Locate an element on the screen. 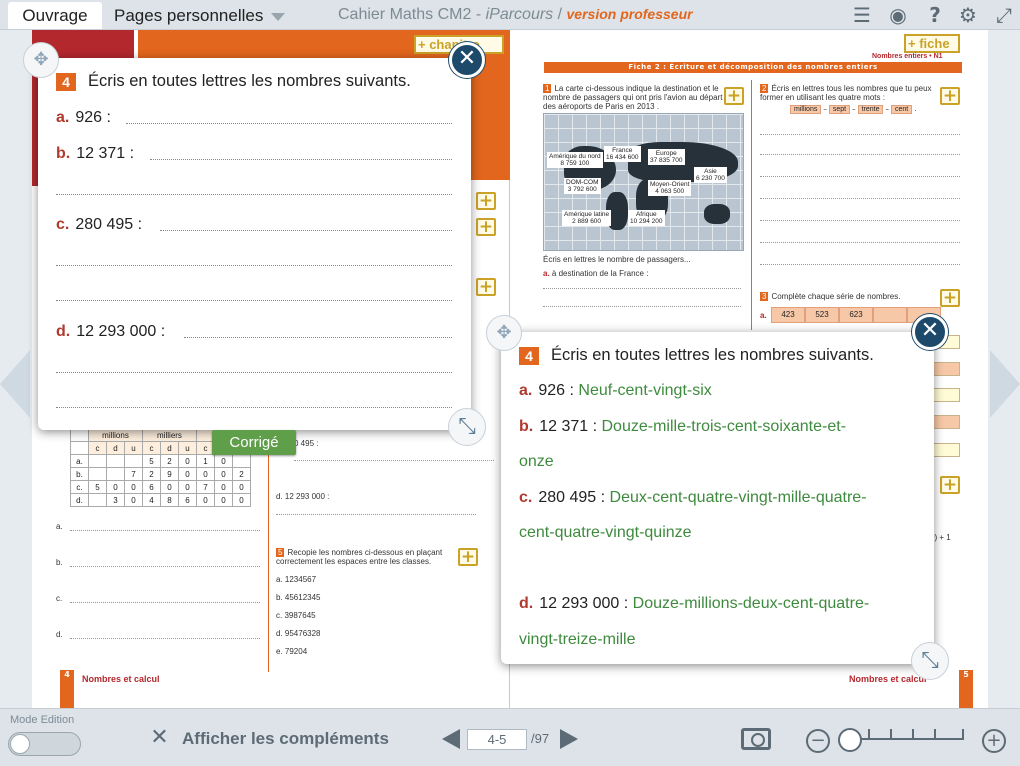 The image size is (1020, 766). ex5-item: b. 45612345 is located at coordinates (298, 597).